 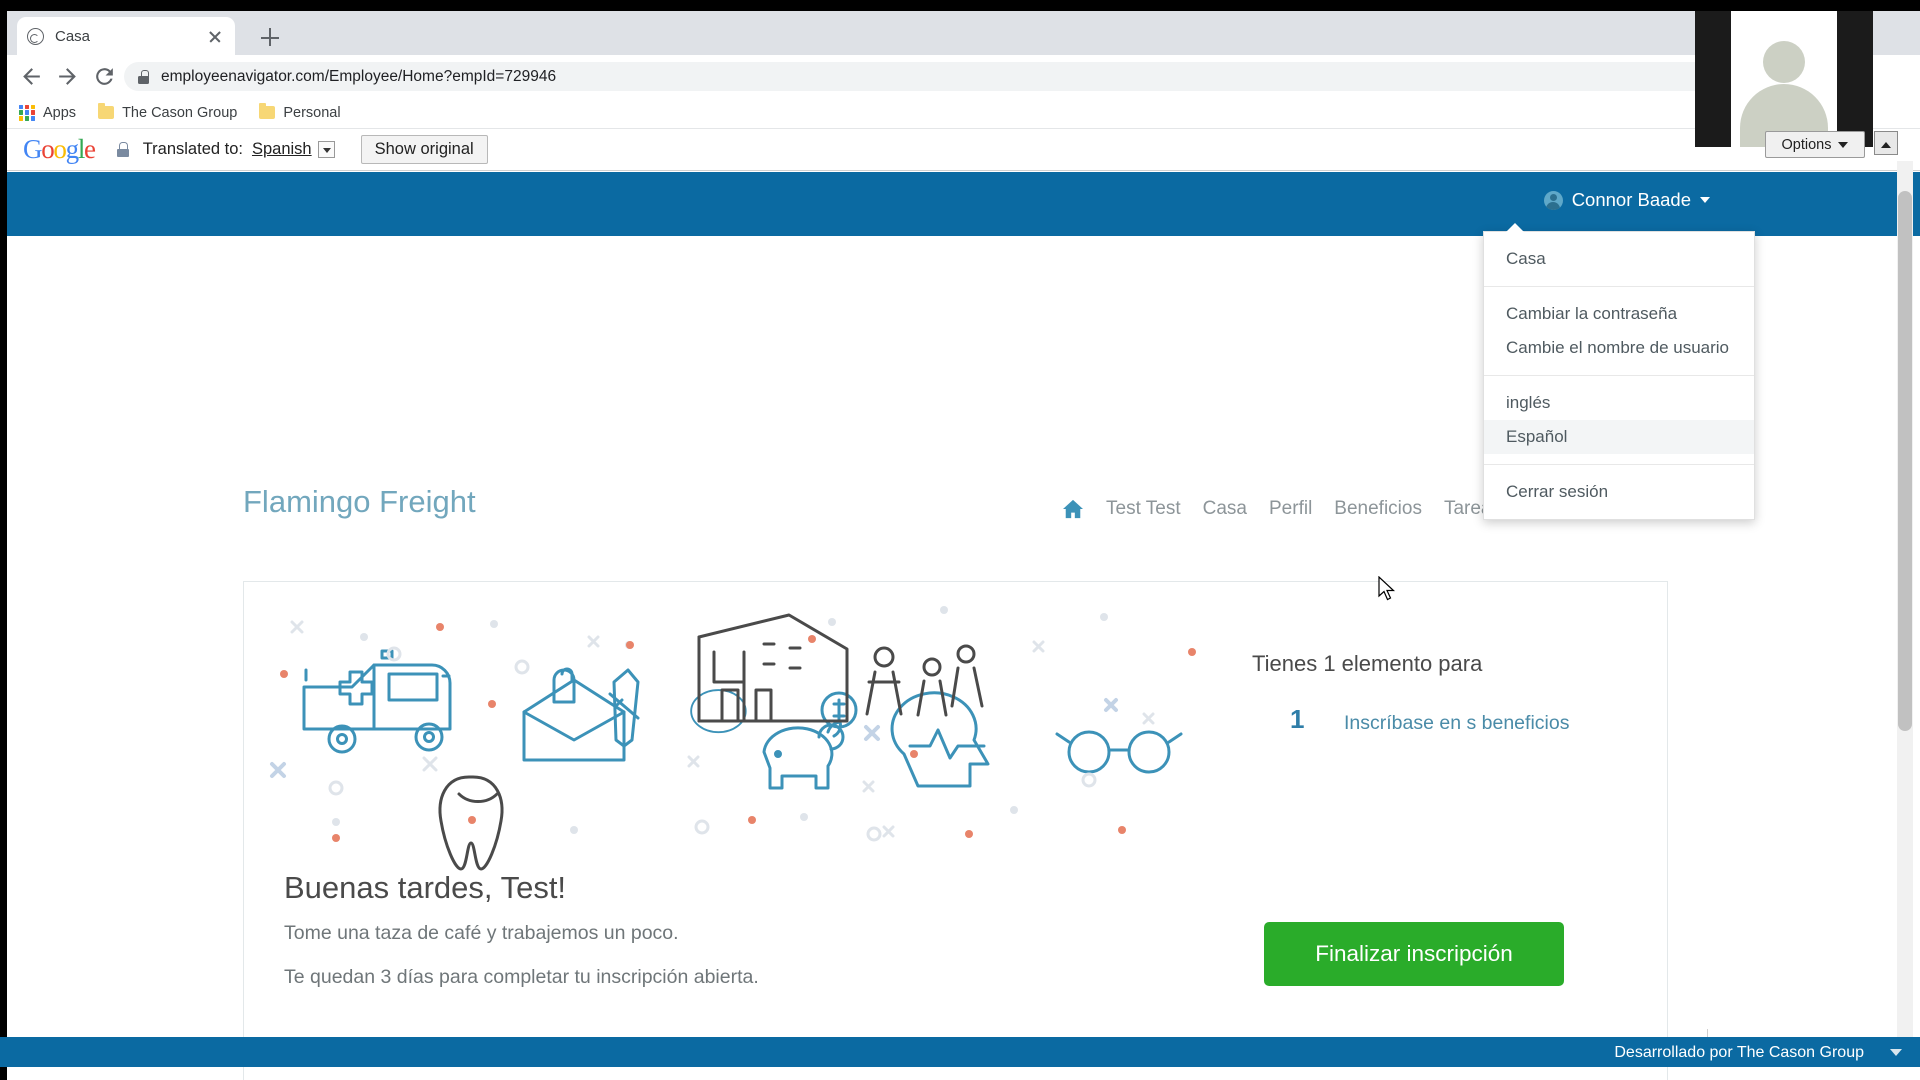 What do you see at coordinates (1297, 719) in the screenshot?
I see `todo-number: 1` at bounding box center [1297, 719].